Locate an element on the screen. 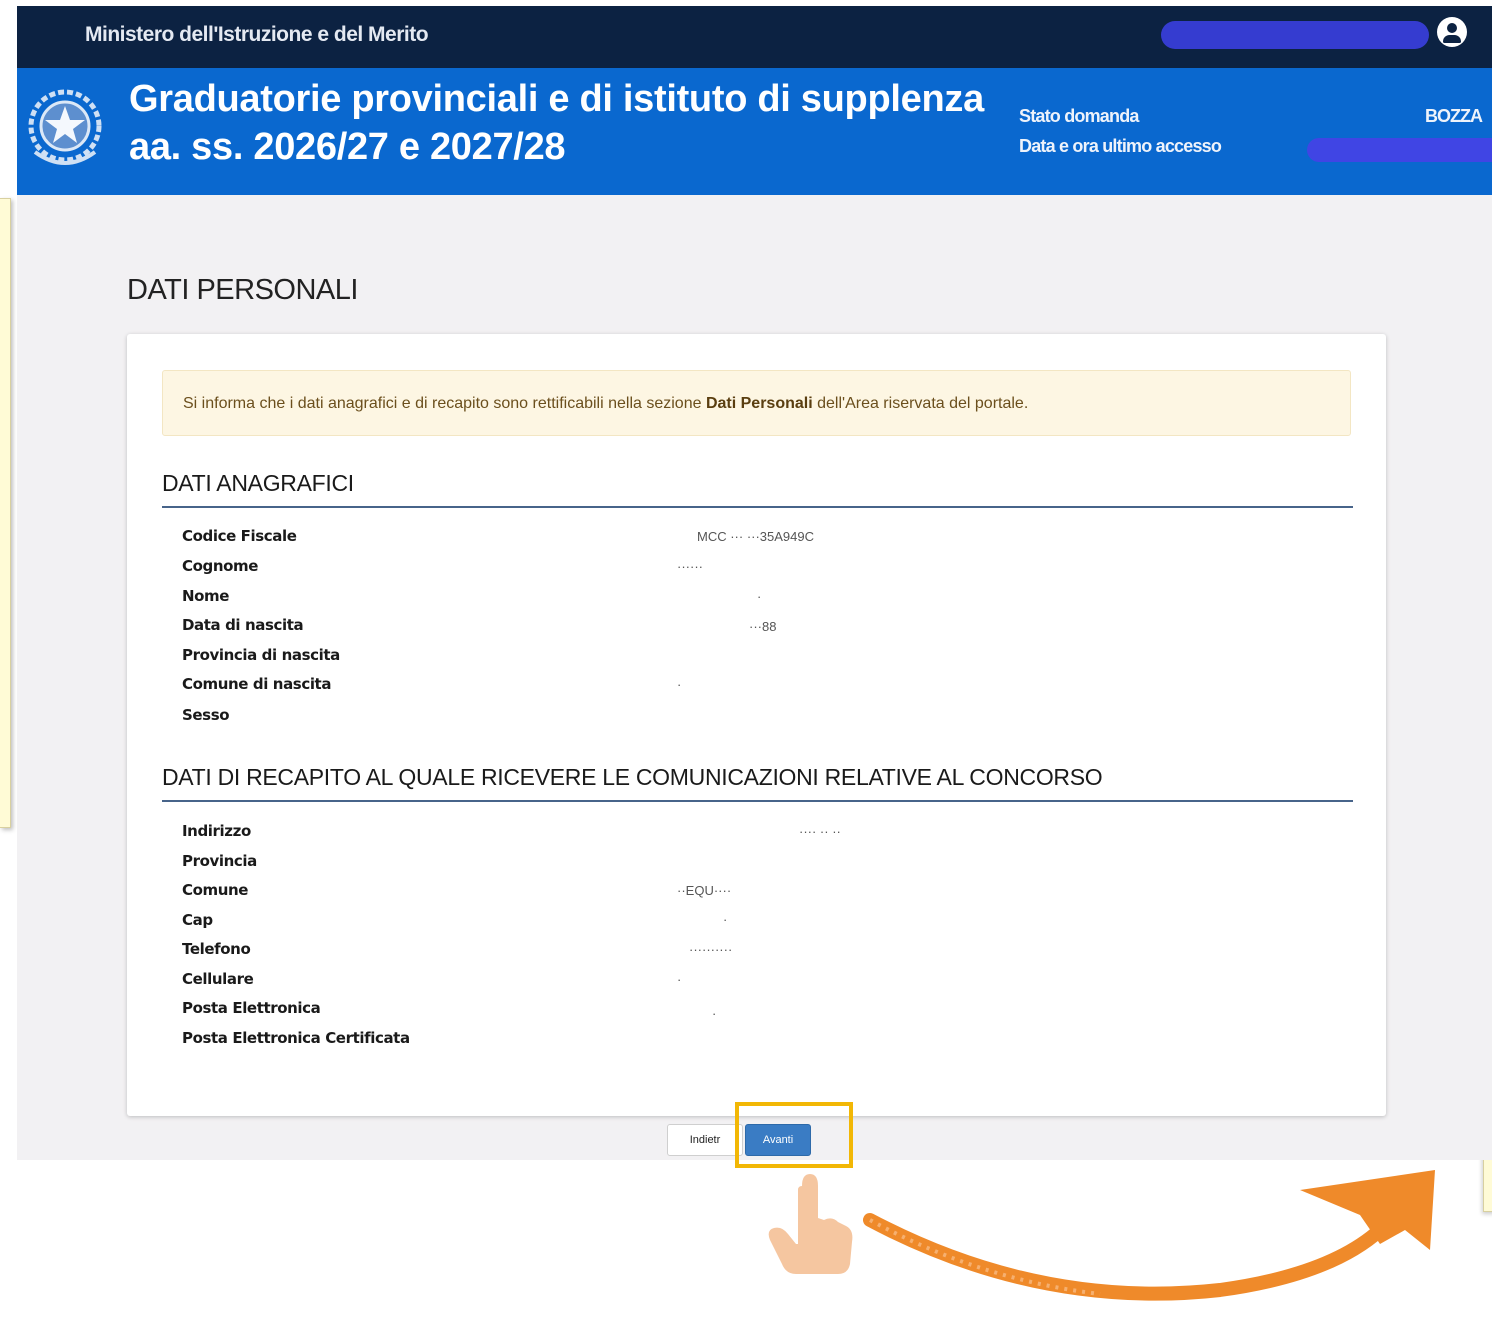 The height and width of the screenshot is (1323, 1492). page-title-line2: aa. ss. 2026/27 e 2027/28 is located at coordinates (347, 147).